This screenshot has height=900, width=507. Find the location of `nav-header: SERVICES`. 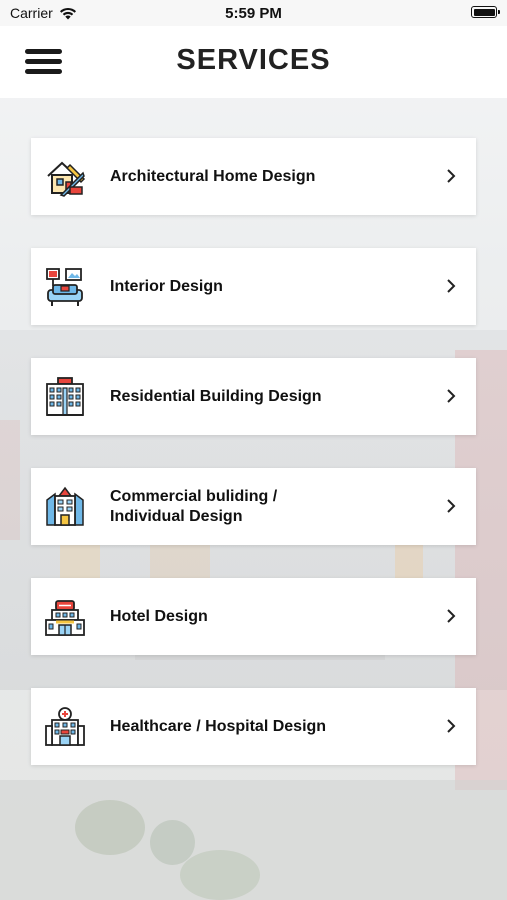

nav-header: SERVICES is located at coordinates (253, 62).